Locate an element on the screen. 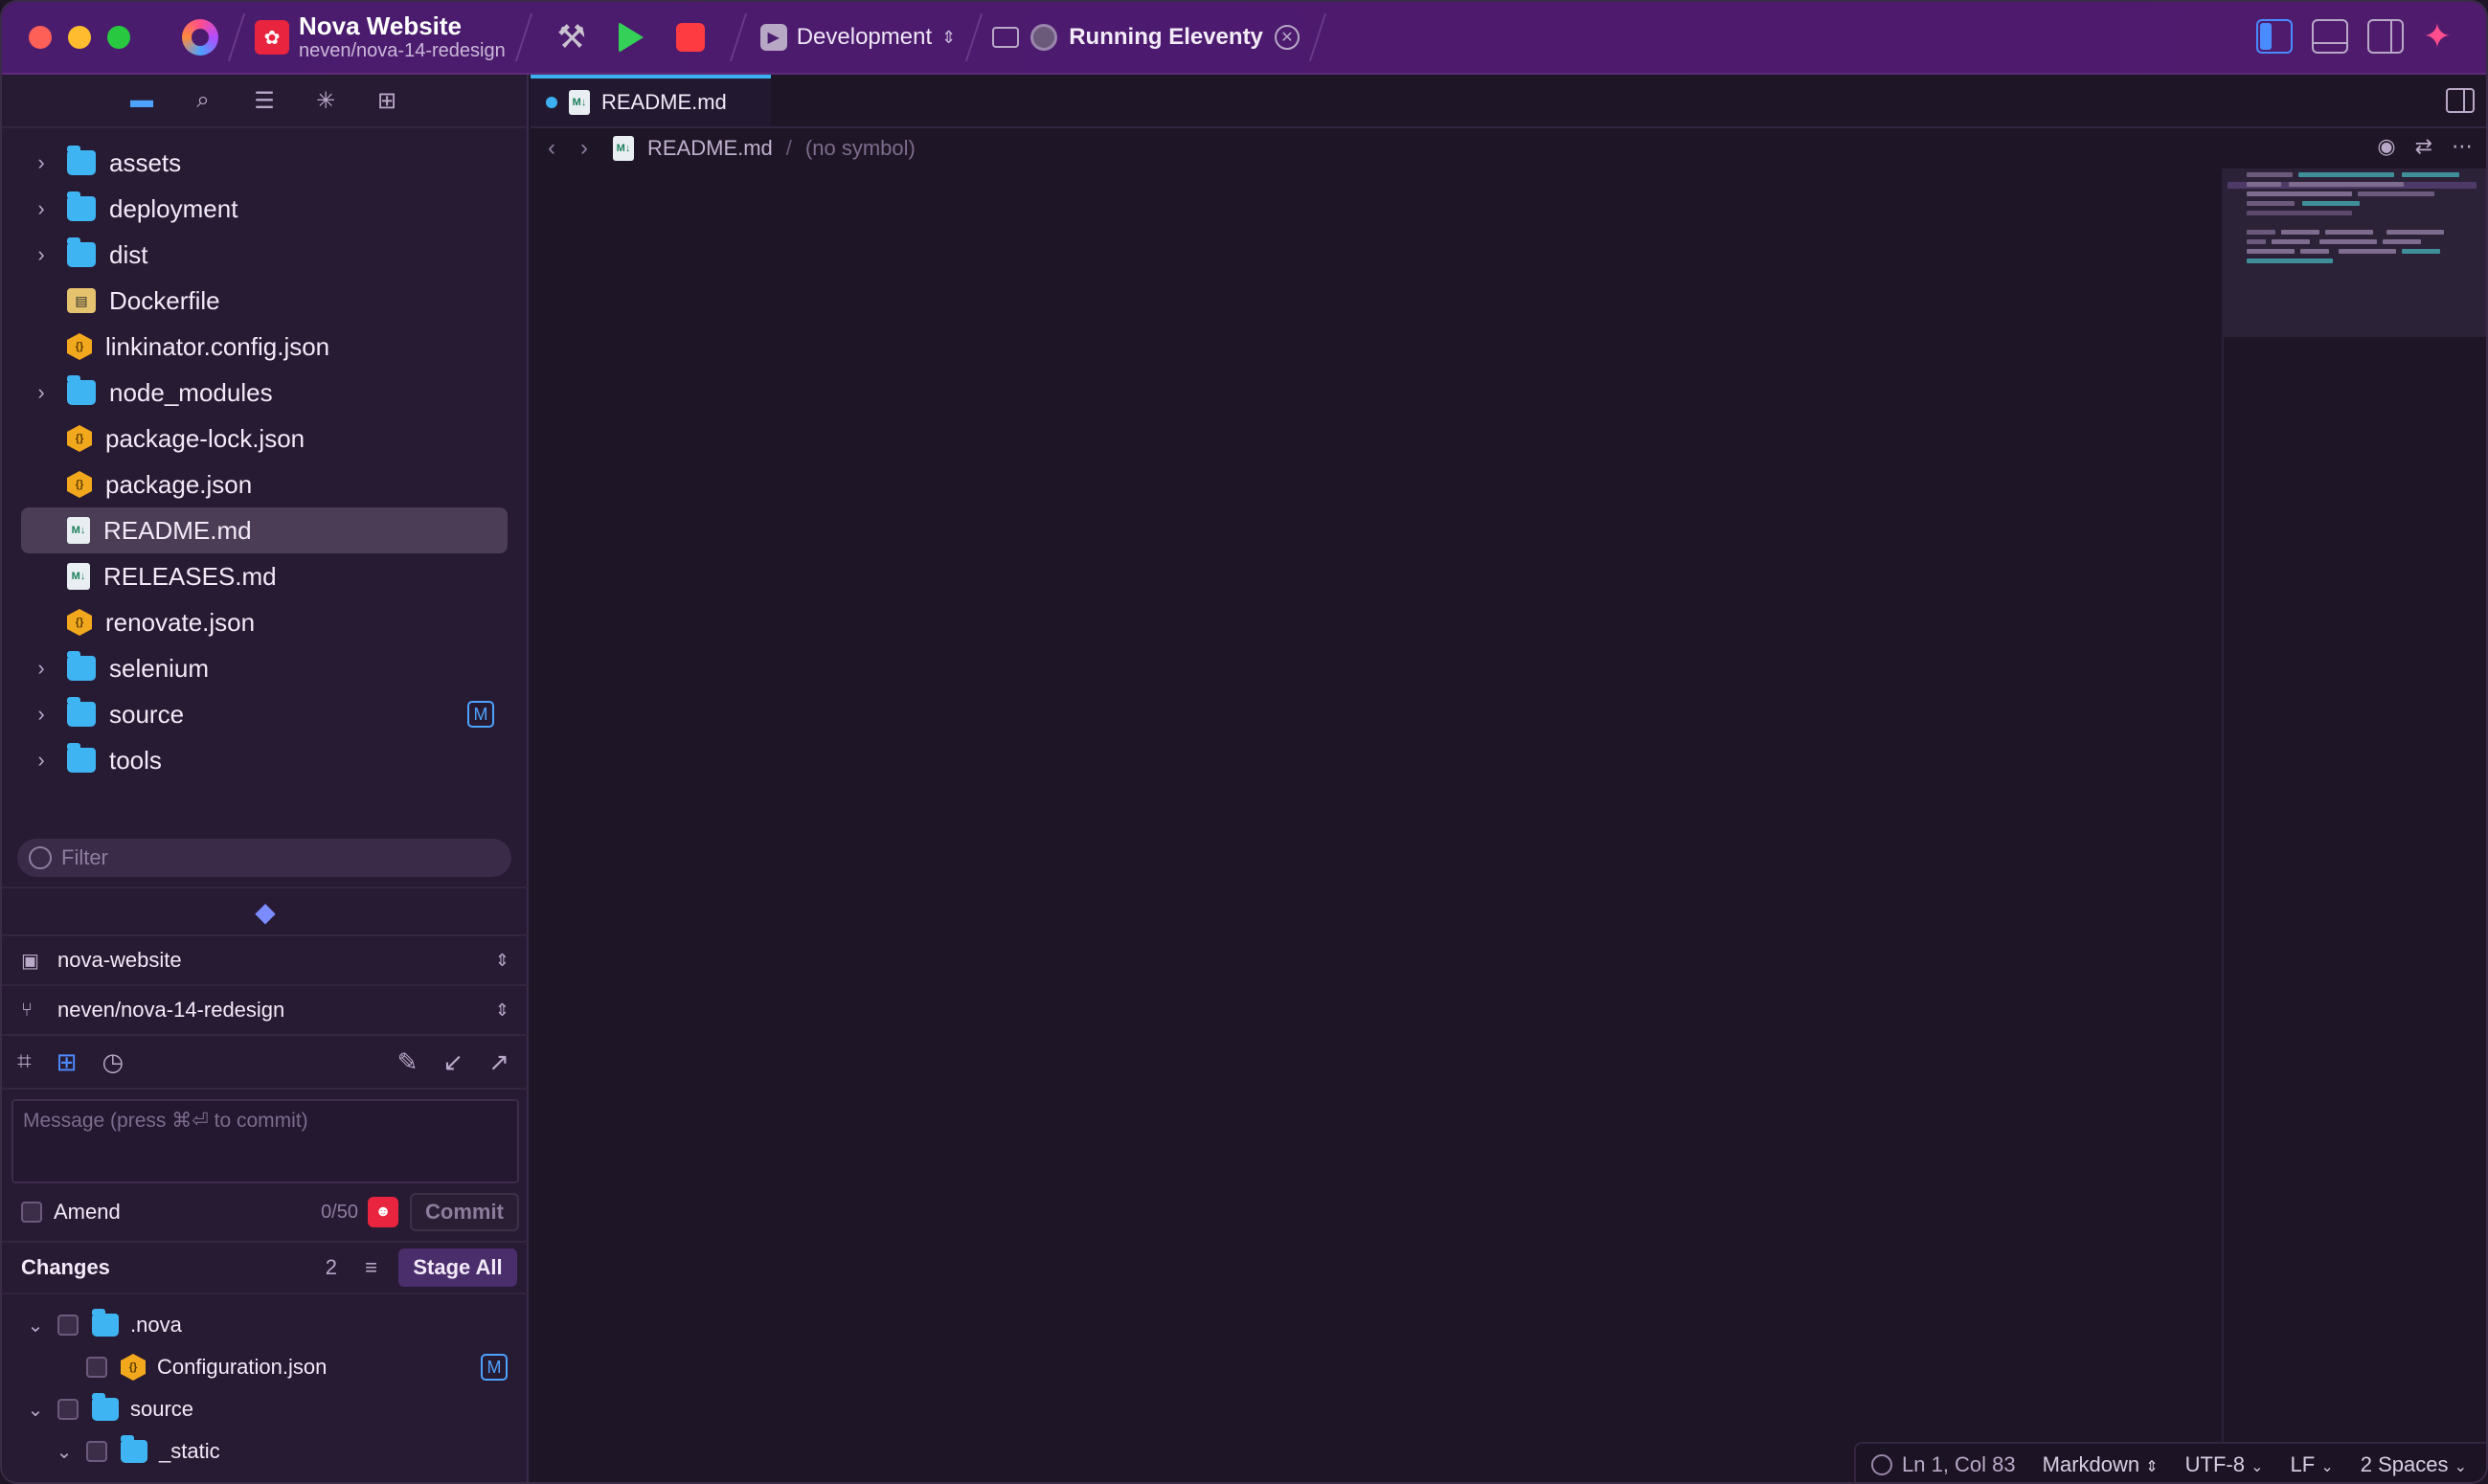  project-switcher: Nova Website neven/nova-14-redesign is located at coordinates (402, 37).